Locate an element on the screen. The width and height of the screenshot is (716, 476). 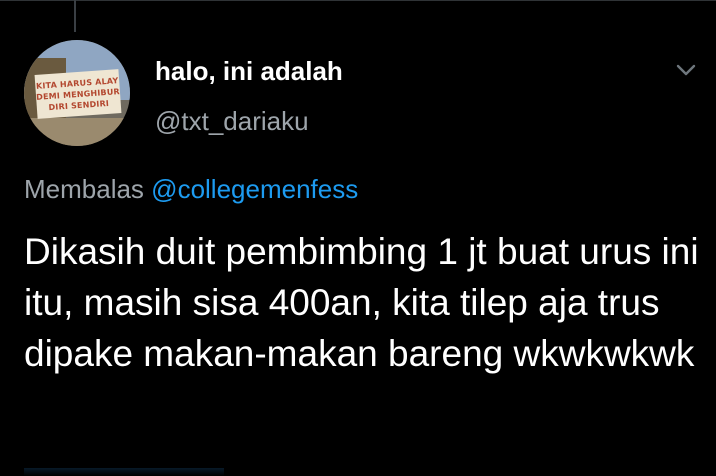
reply-mention-link: @collegemenfess is located at coordinates (254, 189).